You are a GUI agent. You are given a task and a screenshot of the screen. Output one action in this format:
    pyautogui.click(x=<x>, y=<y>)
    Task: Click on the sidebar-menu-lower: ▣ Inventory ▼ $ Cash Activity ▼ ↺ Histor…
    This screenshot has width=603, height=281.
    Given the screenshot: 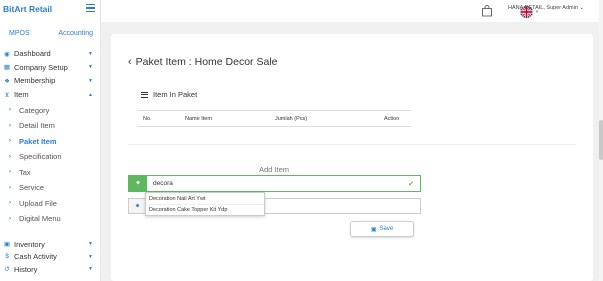 What is the action you would take?
    pyautogui.click(x=50, y=257)
    